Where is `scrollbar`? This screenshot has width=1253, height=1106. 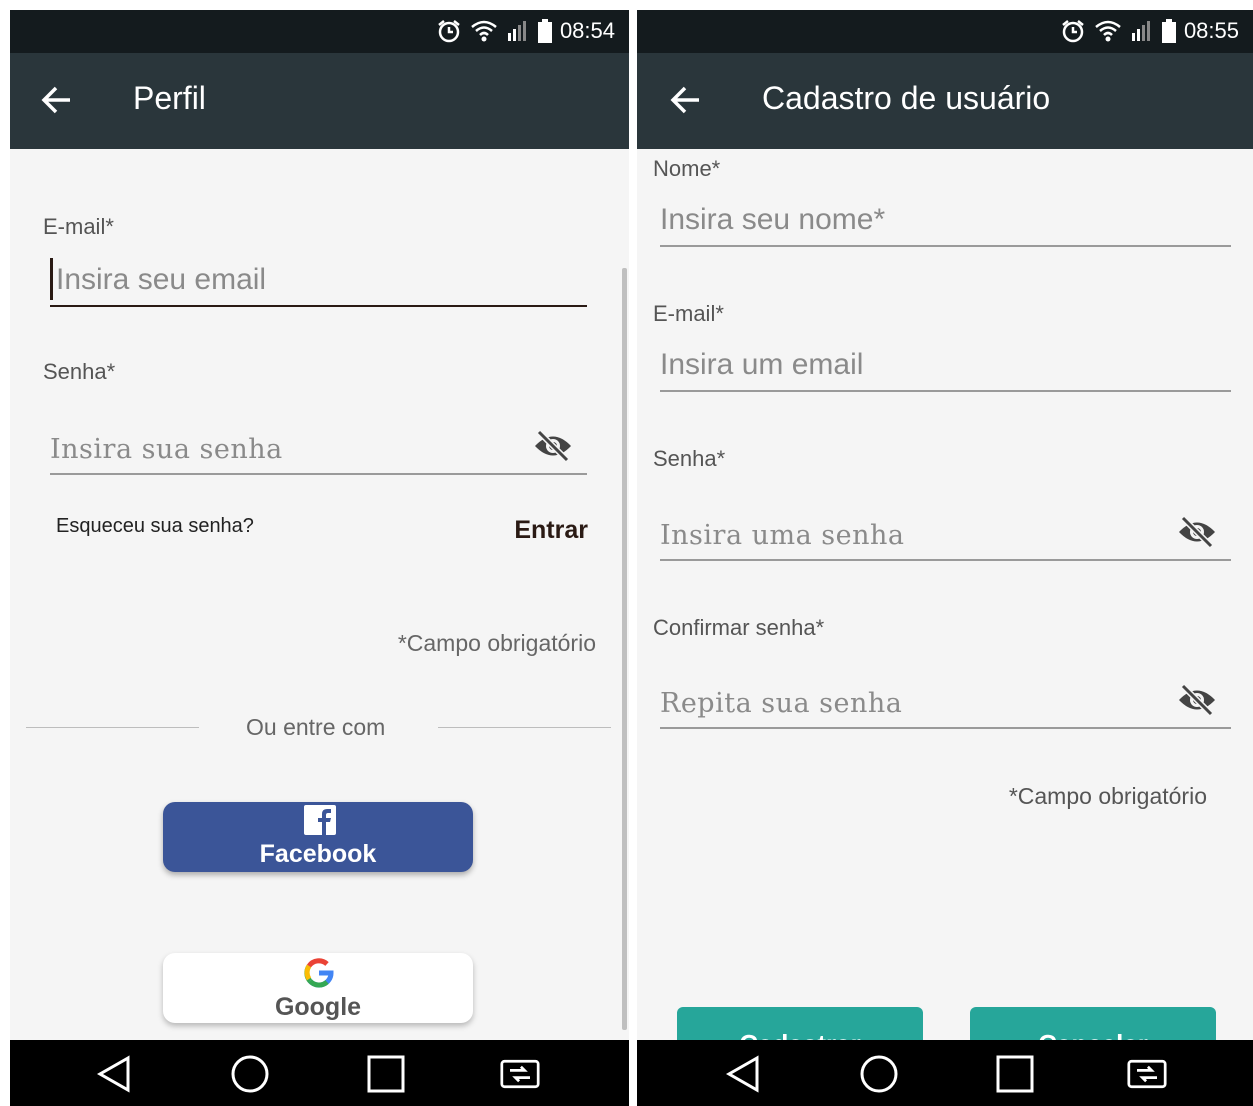 scrollbar is located at coordinates (624, 649).